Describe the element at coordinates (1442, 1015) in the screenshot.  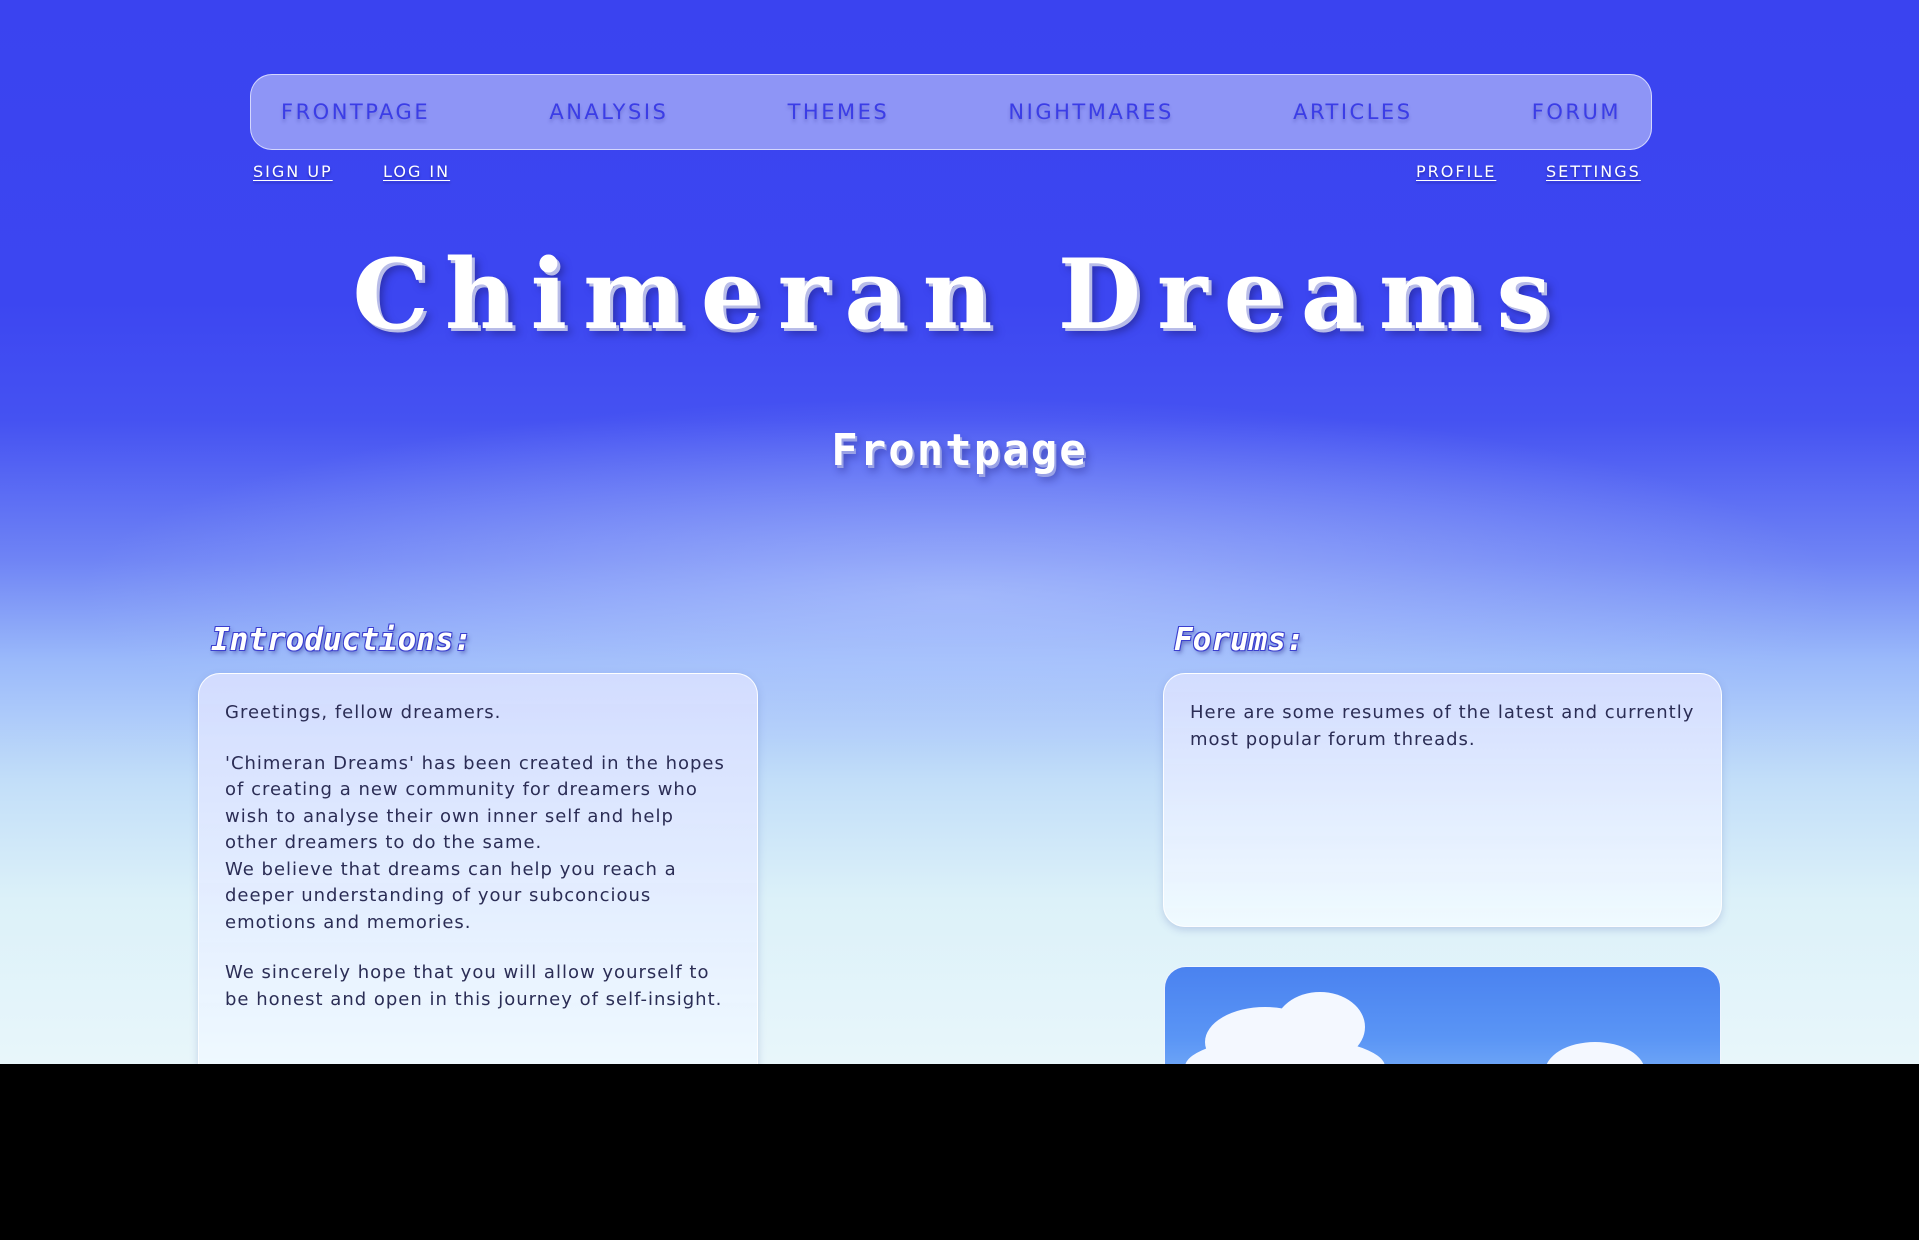
I see `forum-thread-image` at that location.